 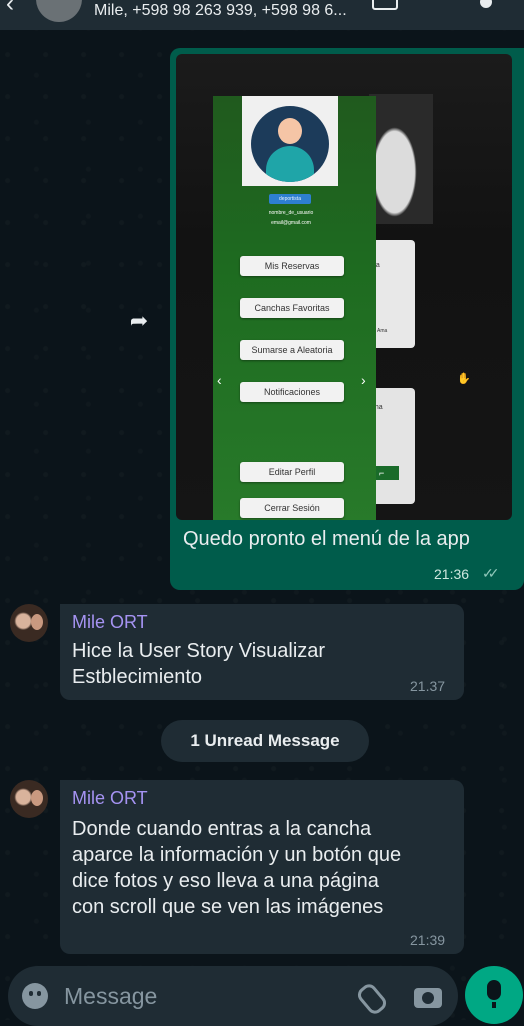 I want to click on message-time: 21:39, so click(x=428, y=940).